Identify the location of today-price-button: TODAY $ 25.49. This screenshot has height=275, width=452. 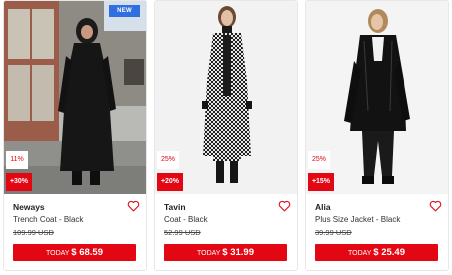
(376, 252).